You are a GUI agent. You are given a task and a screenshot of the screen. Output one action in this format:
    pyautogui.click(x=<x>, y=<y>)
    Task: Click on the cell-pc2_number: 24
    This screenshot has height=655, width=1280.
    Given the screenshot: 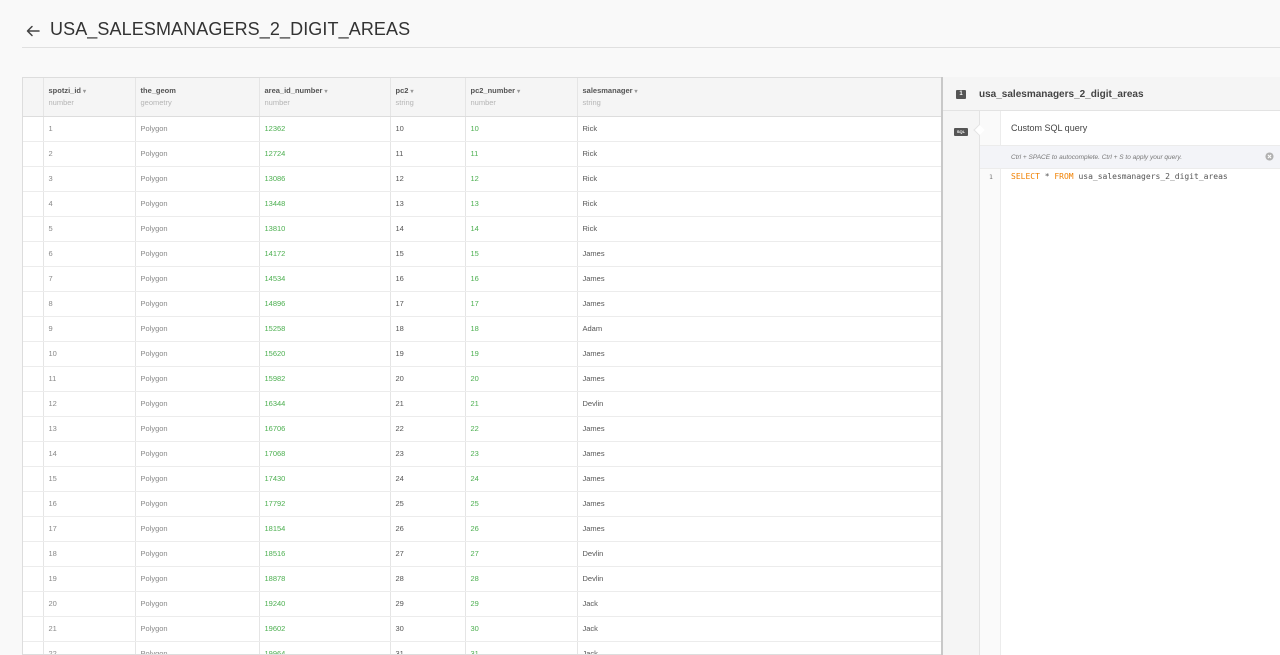 What is the action you would take?
    pyautogui.click(x=521, y=479)
    